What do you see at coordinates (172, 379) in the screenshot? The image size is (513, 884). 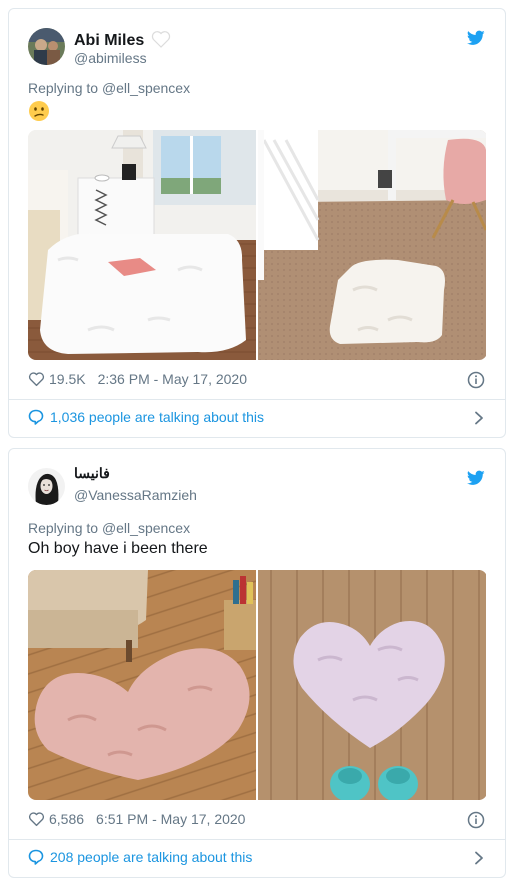 I see `tweet-timestamp: 2:36 PM - May 17, 2020` at bounding box center [172, 379].